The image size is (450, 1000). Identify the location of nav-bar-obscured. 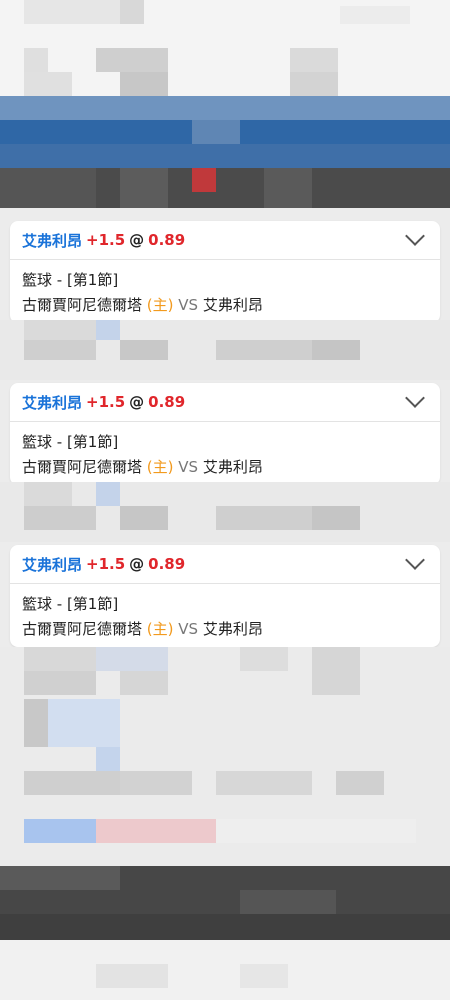
(225, 970).